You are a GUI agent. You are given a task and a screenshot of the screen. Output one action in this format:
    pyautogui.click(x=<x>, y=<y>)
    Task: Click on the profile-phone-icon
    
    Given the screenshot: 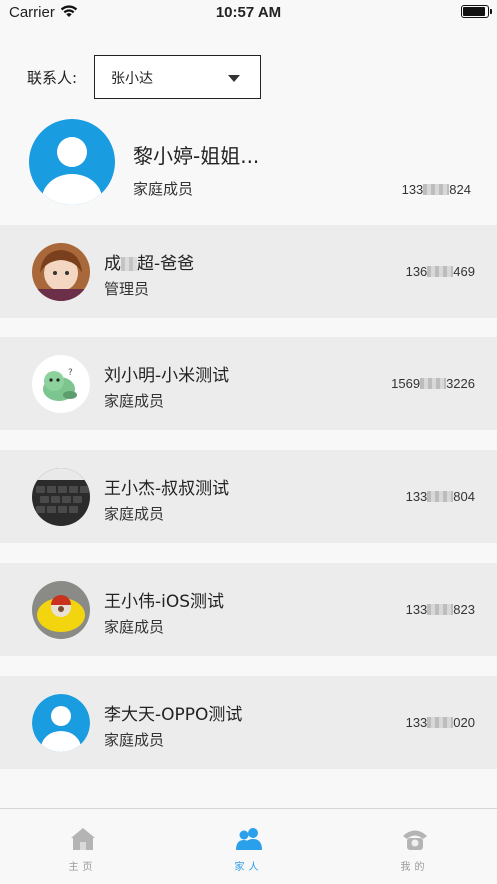 What is the action you would take?
    pyautogui.click(x=414, y=840)
    